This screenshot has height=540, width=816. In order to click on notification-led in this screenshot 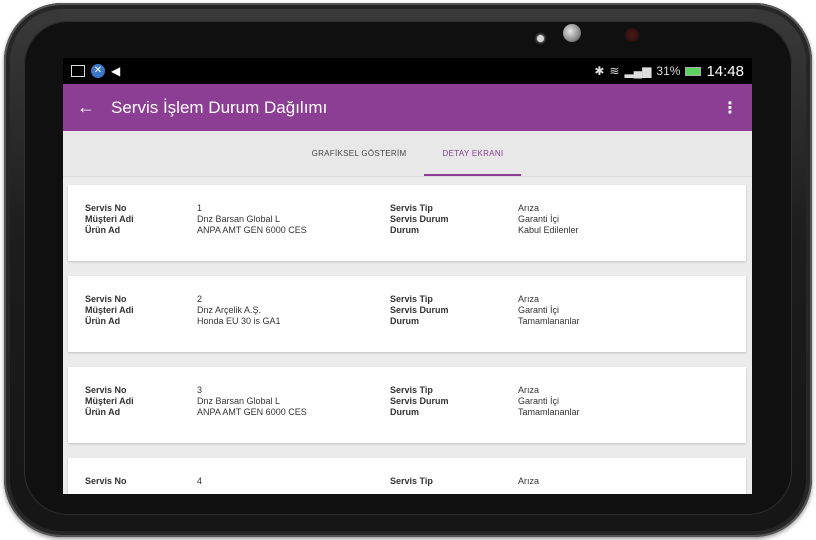, I will do `click(632, 35)`.